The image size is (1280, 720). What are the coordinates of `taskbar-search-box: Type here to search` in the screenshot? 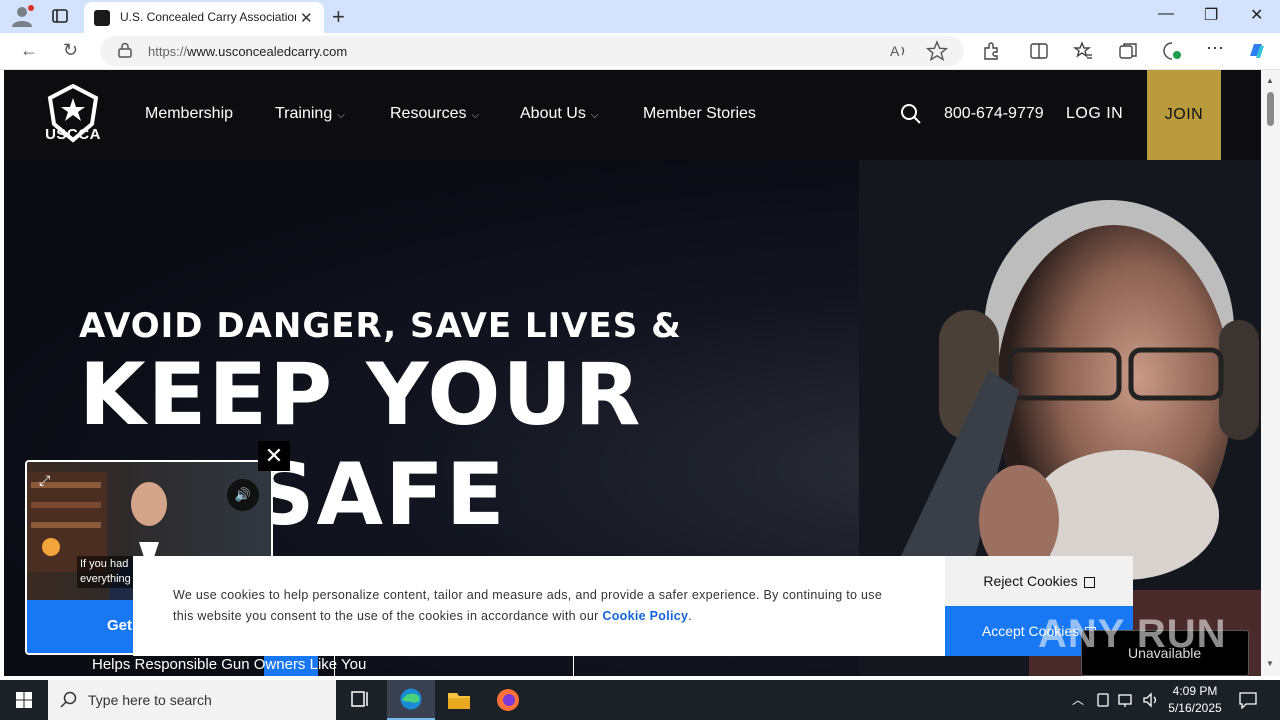 It's located at (192, 700).